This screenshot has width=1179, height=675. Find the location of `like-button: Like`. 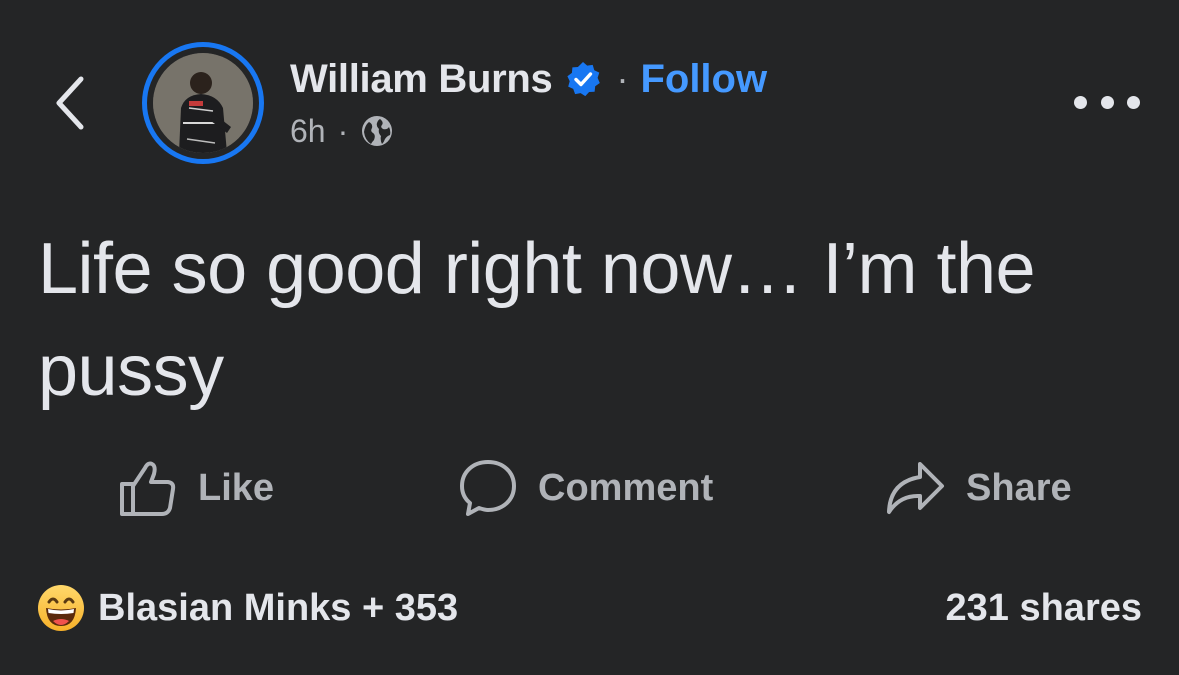

like-button: Like is located at coordinates (196, 488).